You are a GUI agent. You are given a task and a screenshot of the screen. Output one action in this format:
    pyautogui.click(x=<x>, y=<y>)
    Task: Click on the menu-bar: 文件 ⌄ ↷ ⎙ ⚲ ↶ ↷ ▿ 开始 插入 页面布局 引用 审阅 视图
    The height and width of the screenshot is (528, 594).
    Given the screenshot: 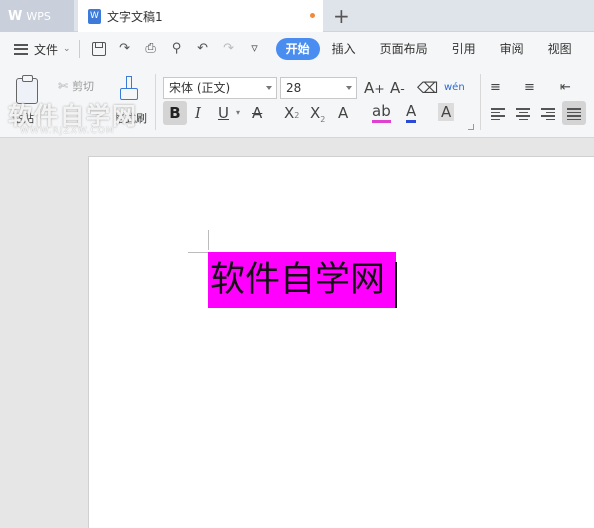 What is the action you would take?
    pyautogui.click(x=297, y=49)
    